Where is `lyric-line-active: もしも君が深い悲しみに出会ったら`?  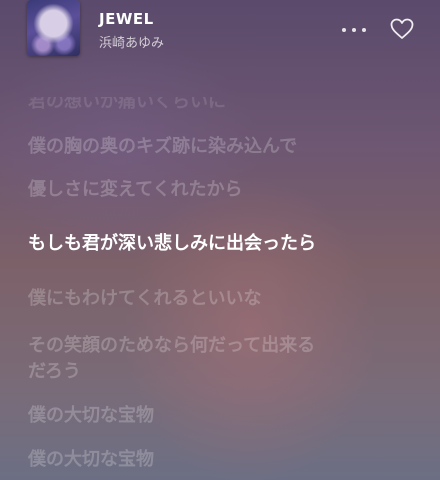
lyric-line-active: もしも君が深い悲しみに出会ったら is located at coordinates (223, 244).